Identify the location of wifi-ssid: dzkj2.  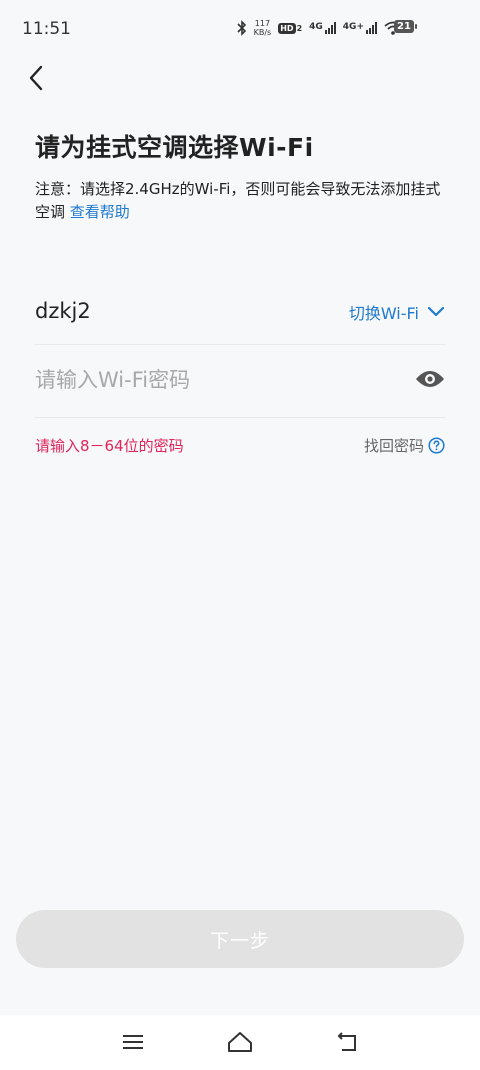
(63, 311).